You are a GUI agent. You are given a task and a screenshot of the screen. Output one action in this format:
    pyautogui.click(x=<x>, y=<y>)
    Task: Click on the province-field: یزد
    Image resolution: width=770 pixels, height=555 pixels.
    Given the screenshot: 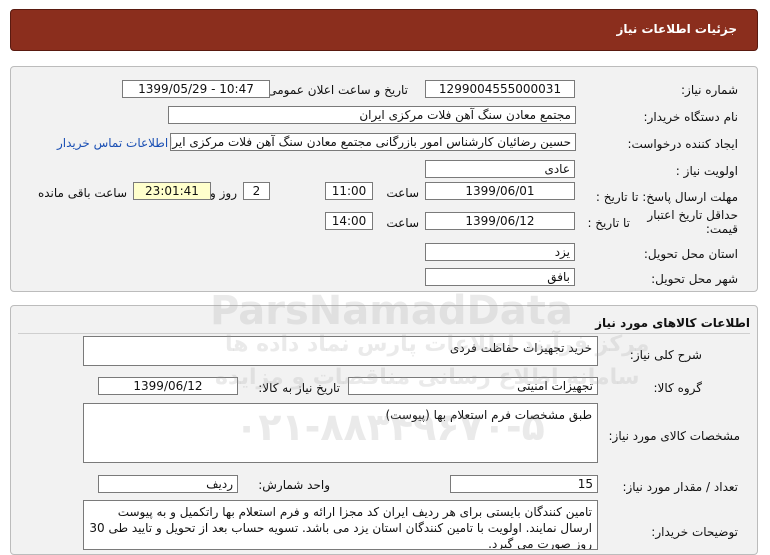 What is the action you would take?
    pyautogui.click(x=500, y=252)
    